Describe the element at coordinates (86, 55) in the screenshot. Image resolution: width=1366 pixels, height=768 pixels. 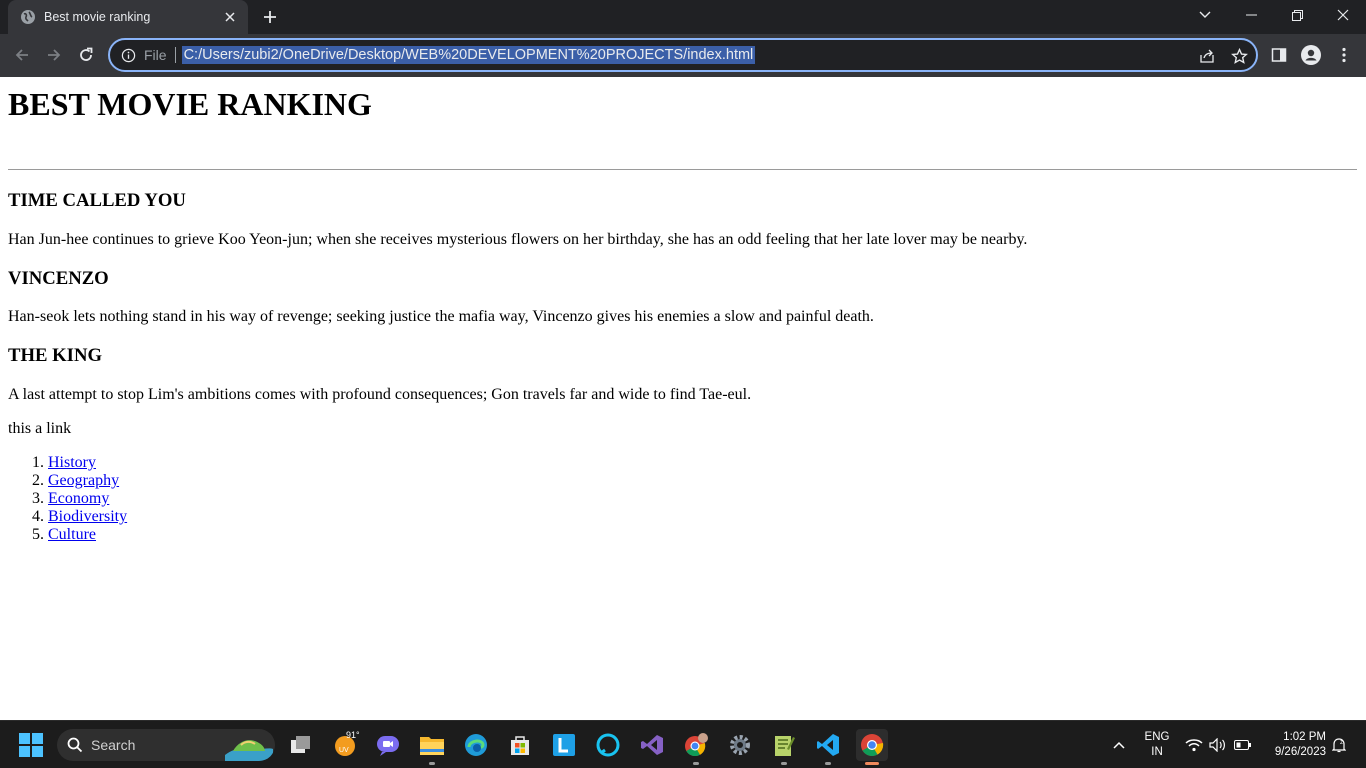
I see `reload-icon` at that location.